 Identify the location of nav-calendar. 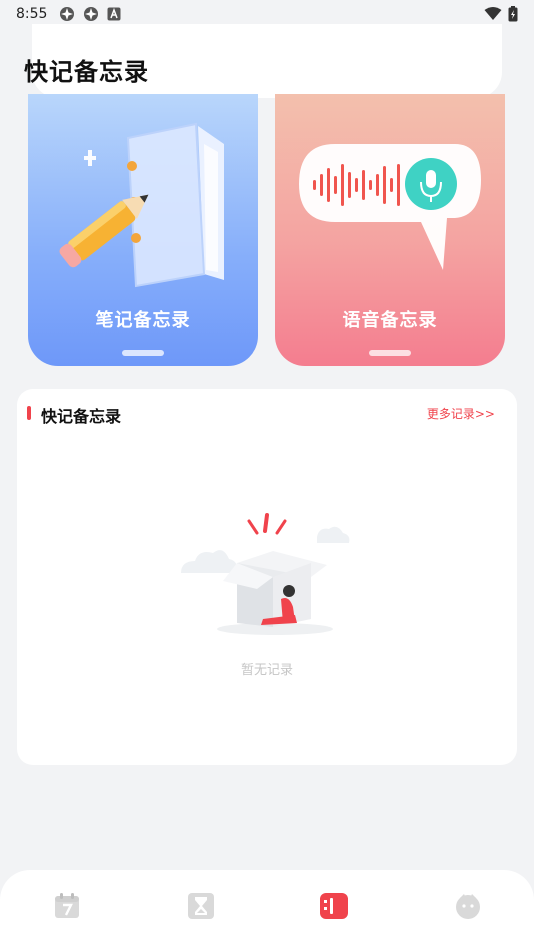
(67, 906).